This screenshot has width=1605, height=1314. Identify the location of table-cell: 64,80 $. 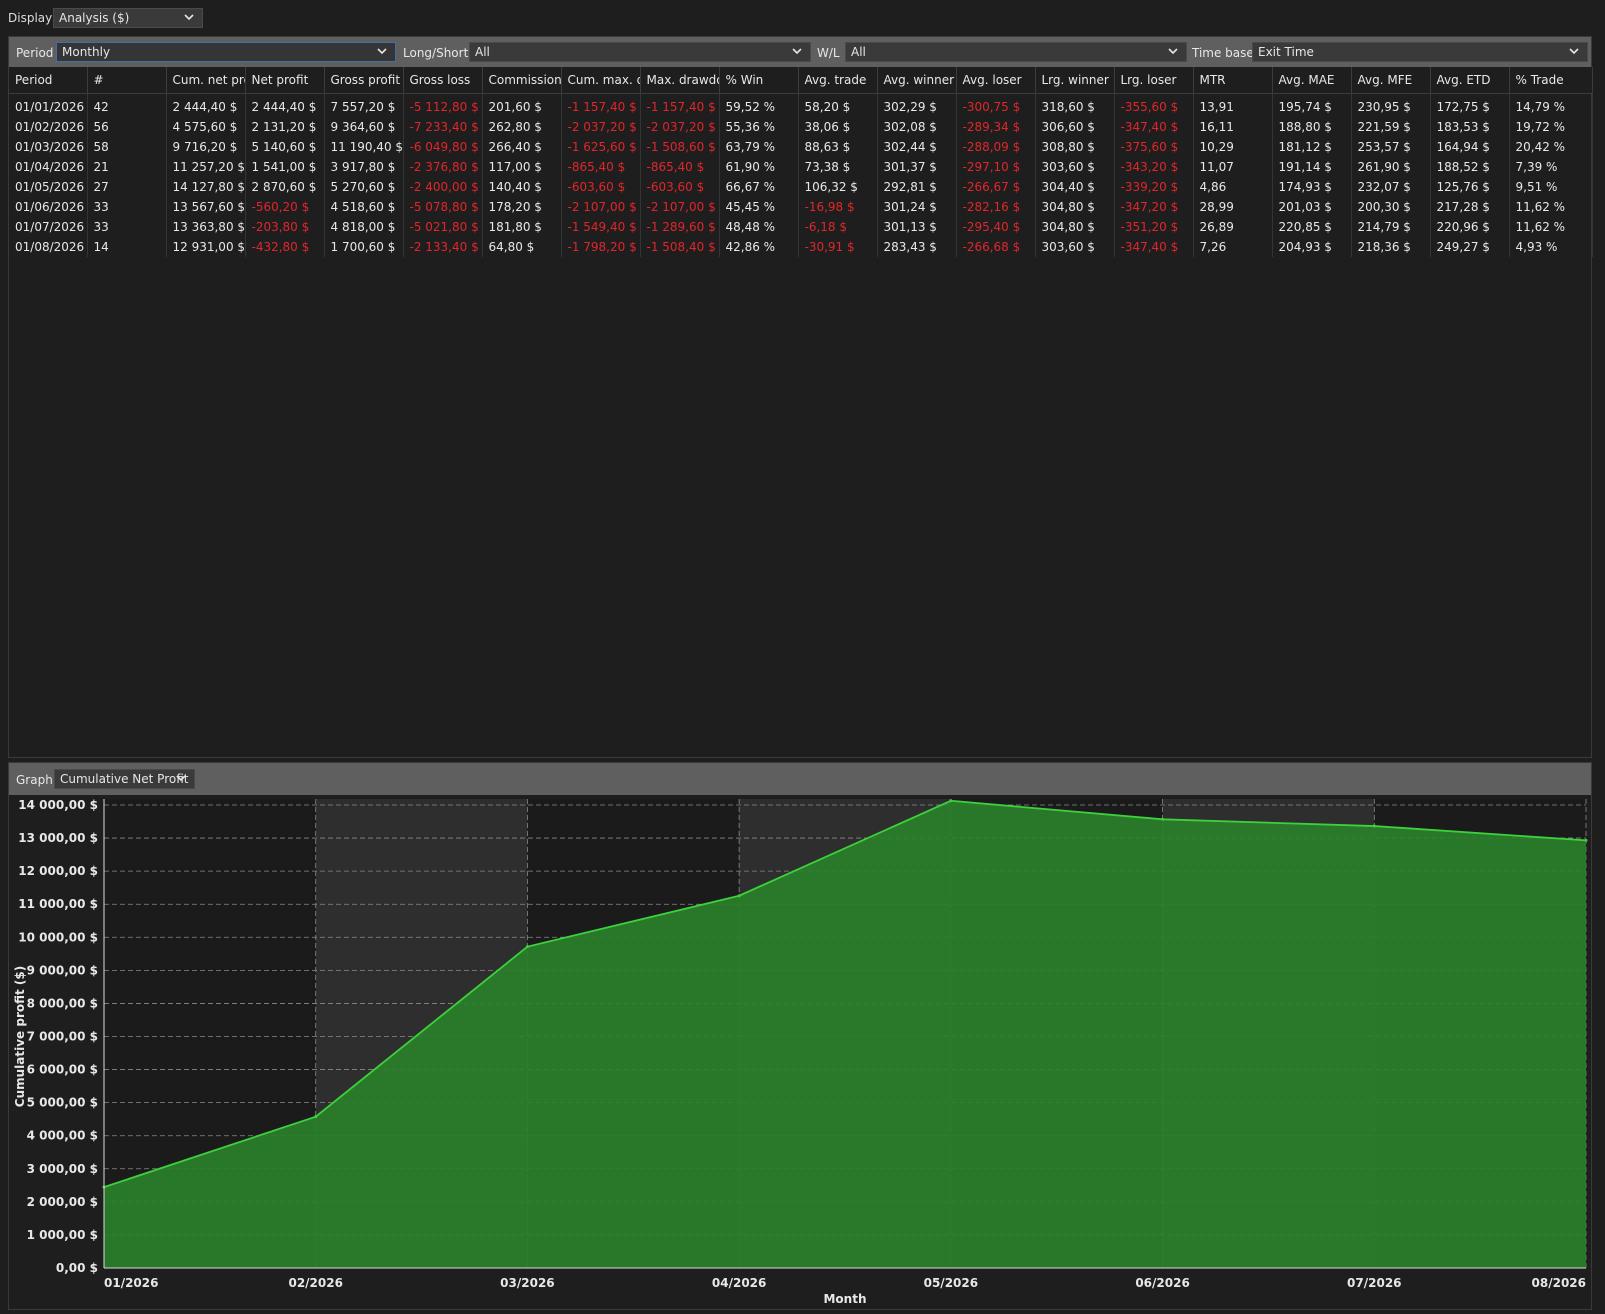
(522, 247).